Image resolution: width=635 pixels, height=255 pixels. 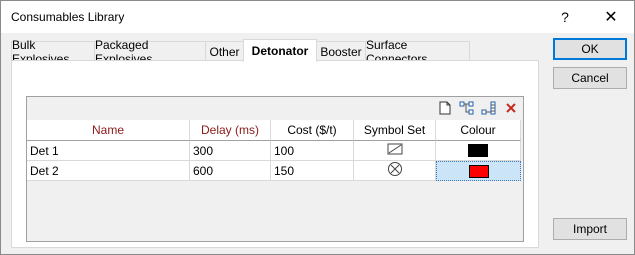 I want to click on circle-x-icon, so click(x=395, y=170).